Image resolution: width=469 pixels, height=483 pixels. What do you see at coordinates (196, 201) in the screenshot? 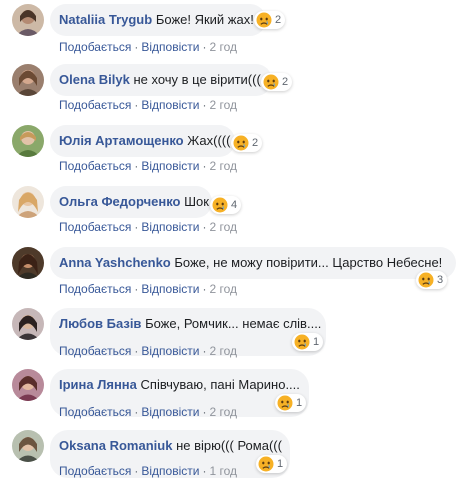
I see `comment-text: Шок` at bounding box center [196, 201].